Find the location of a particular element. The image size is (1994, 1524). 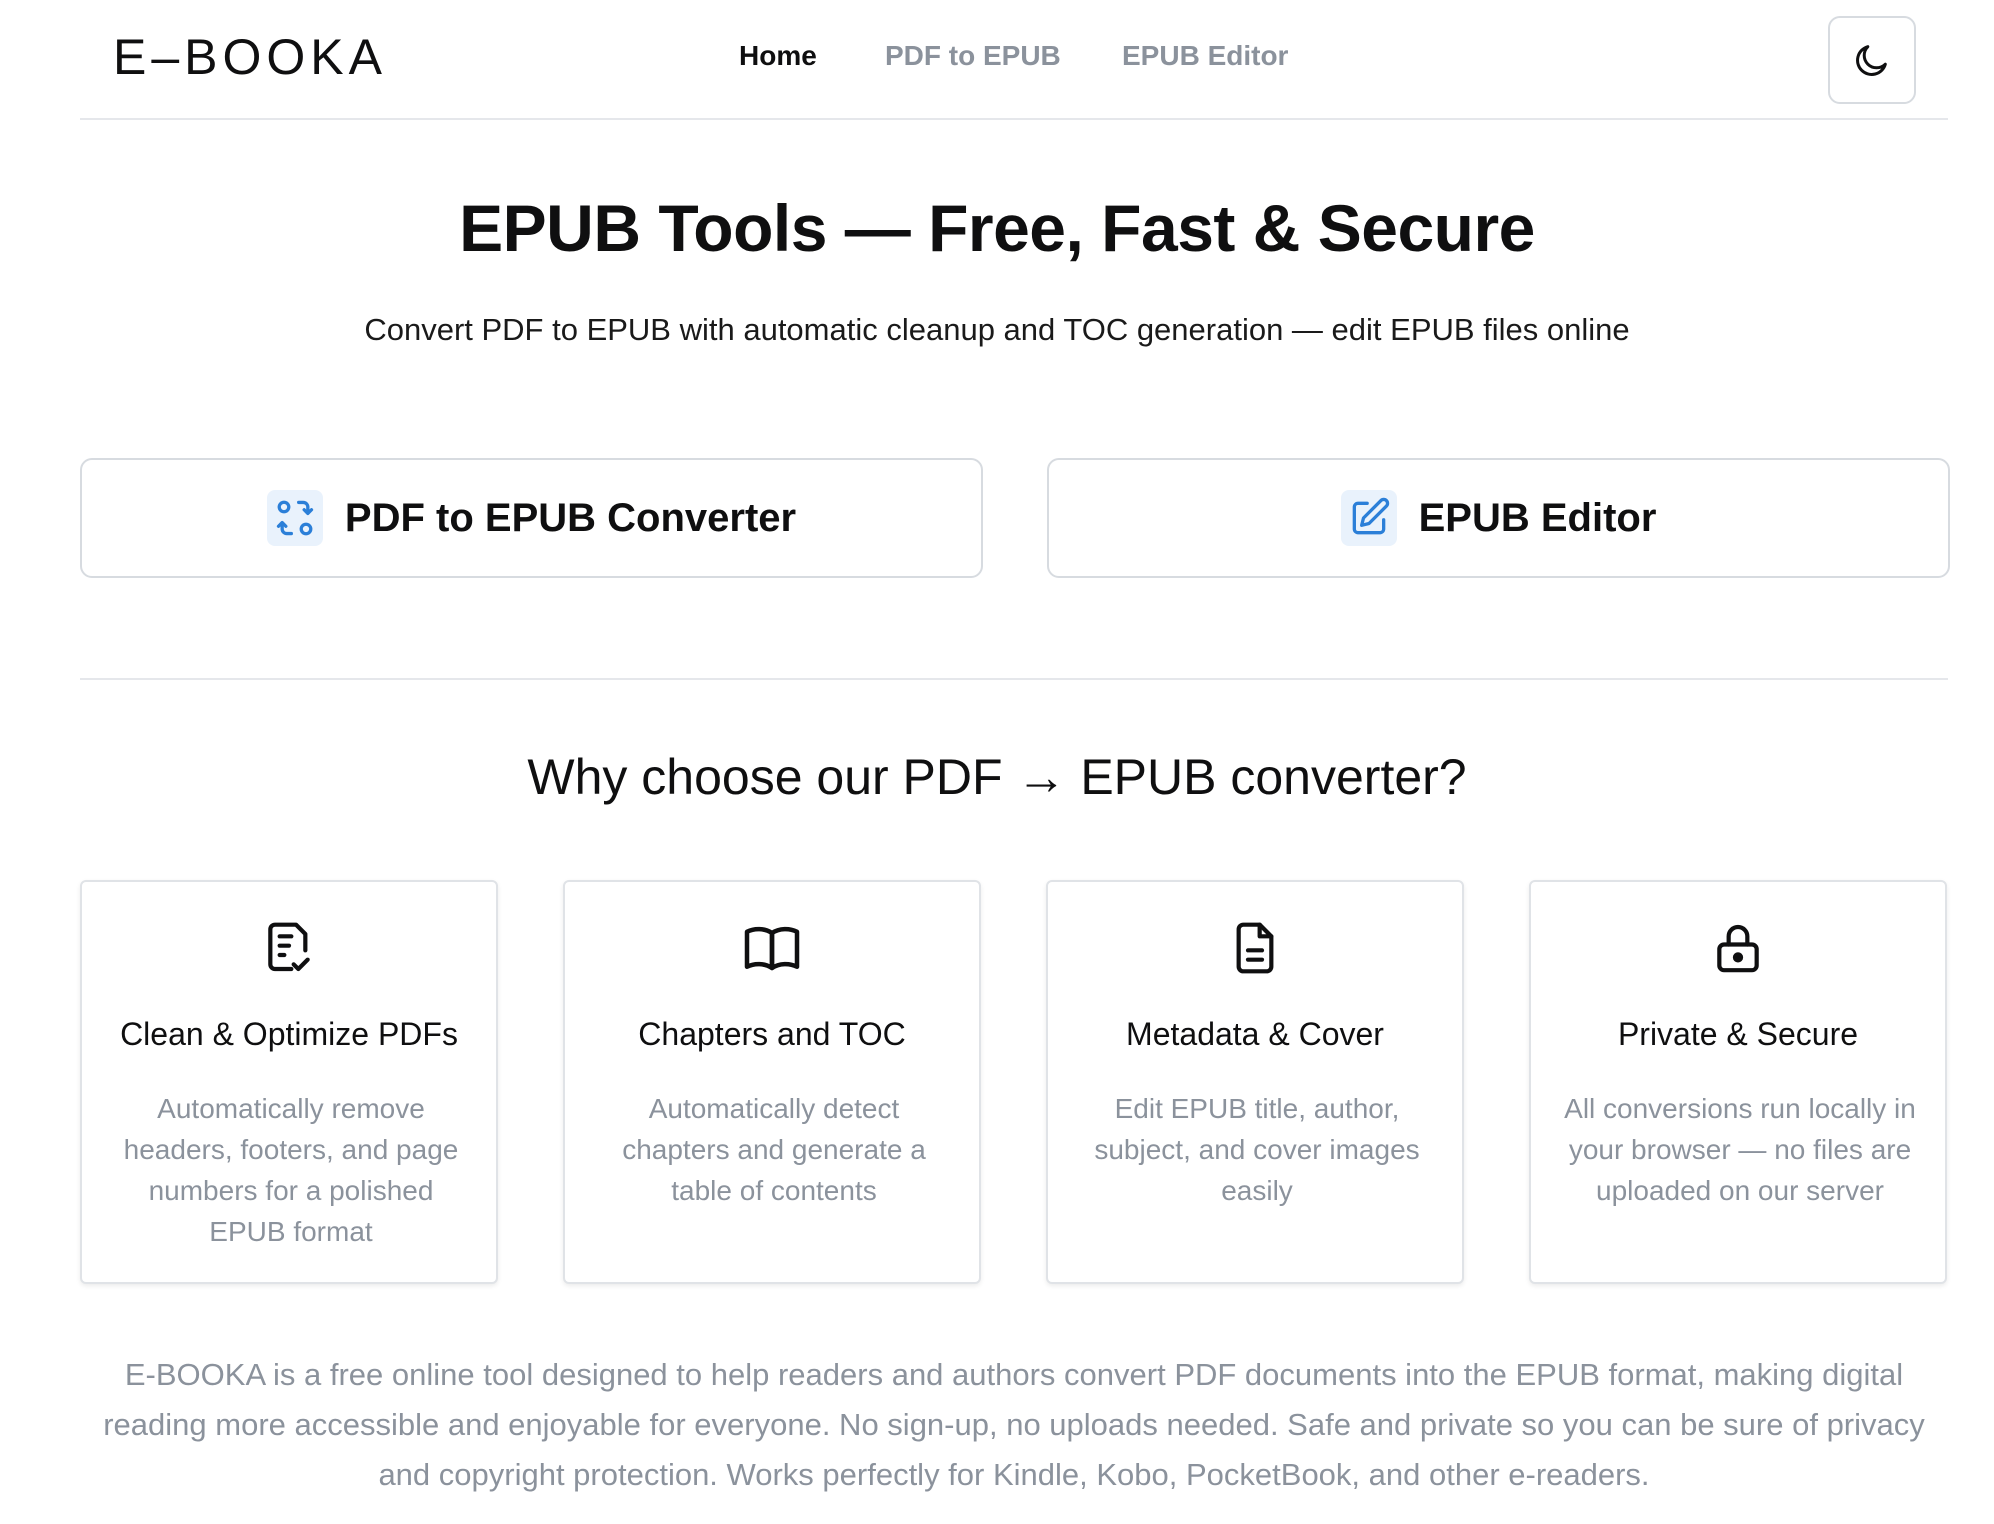

nav-home-link: Home is located at coordinates (812, 56).